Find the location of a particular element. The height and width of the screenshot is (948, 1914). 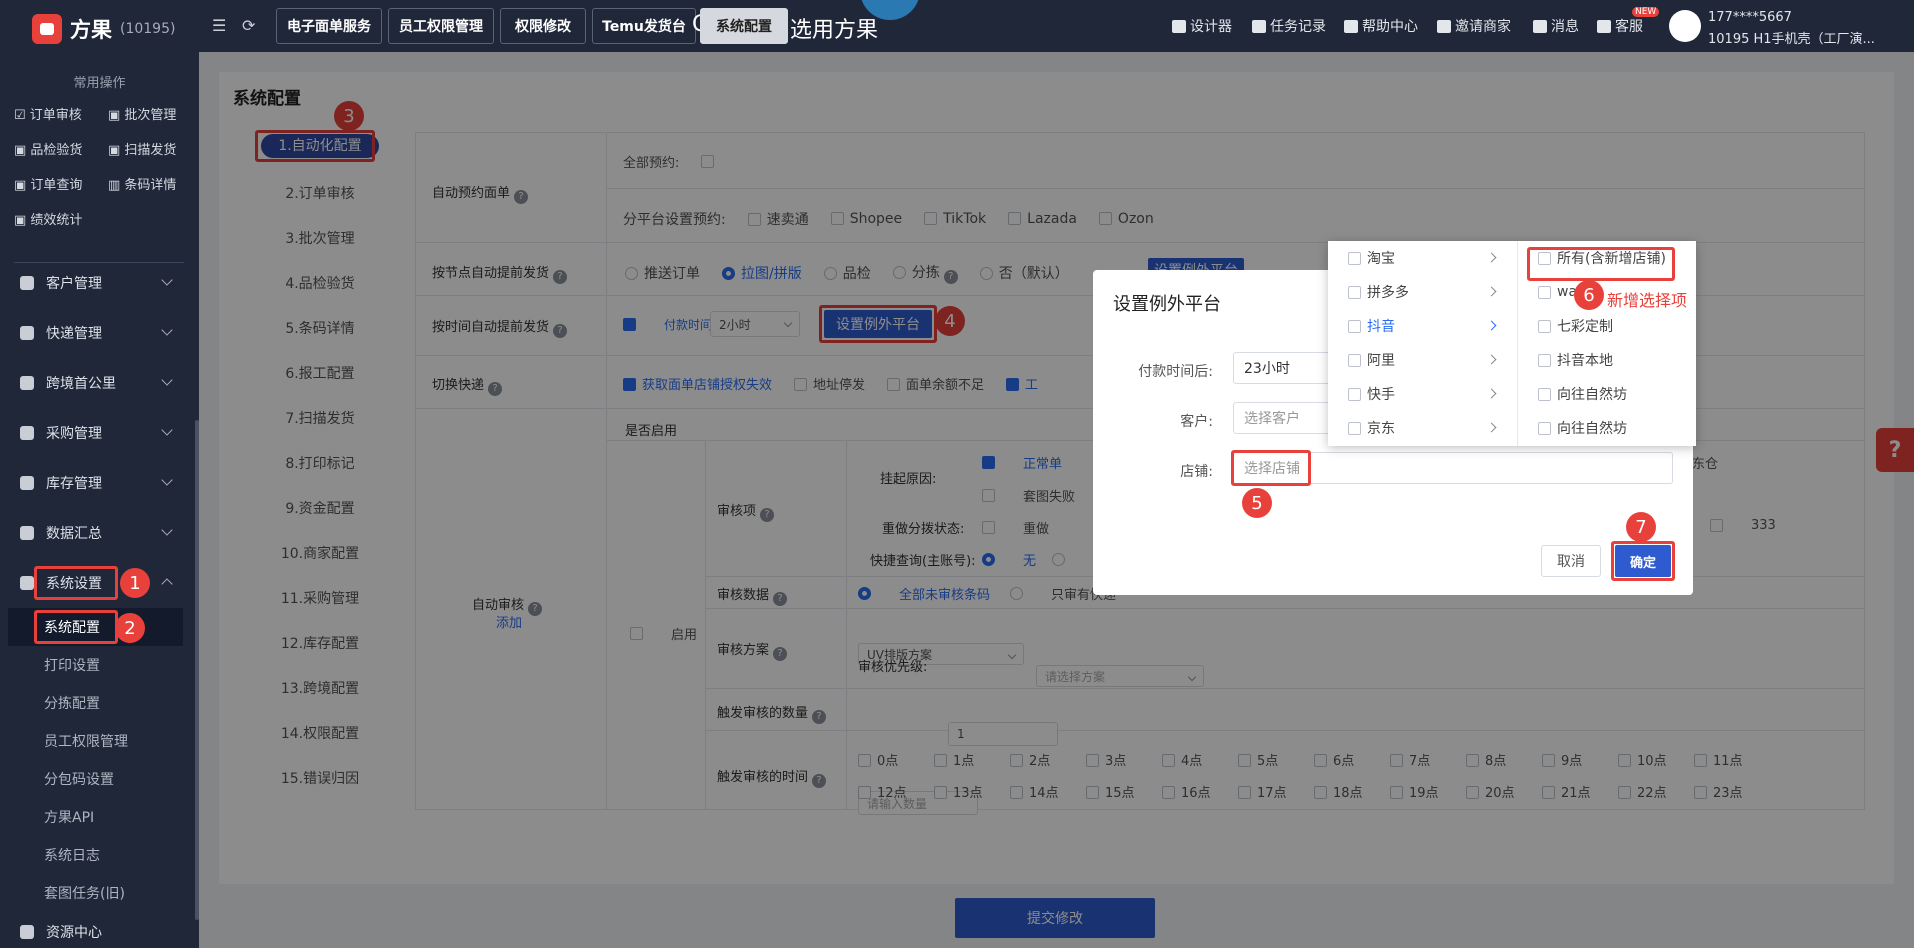

cascader-shop-local: 抖音本地 is located at coordinates (1607, 360).